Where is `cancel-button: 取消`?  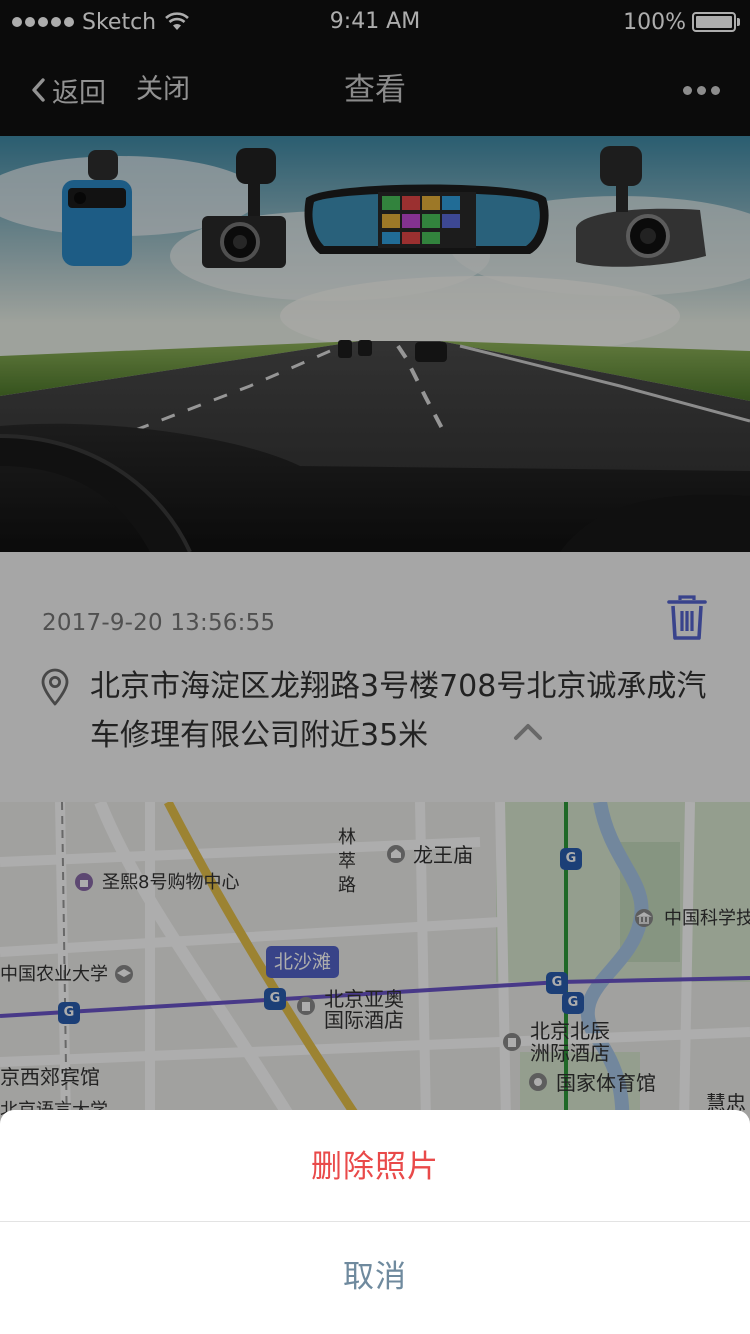
cancel-button: 取消 is located at coordinates (375, 1277).